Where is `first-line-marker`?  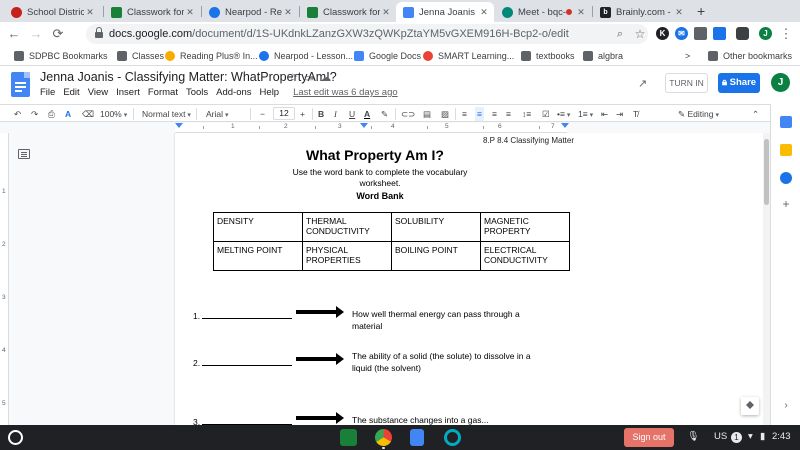 first-line-marker is located at coordinates (364, 125).